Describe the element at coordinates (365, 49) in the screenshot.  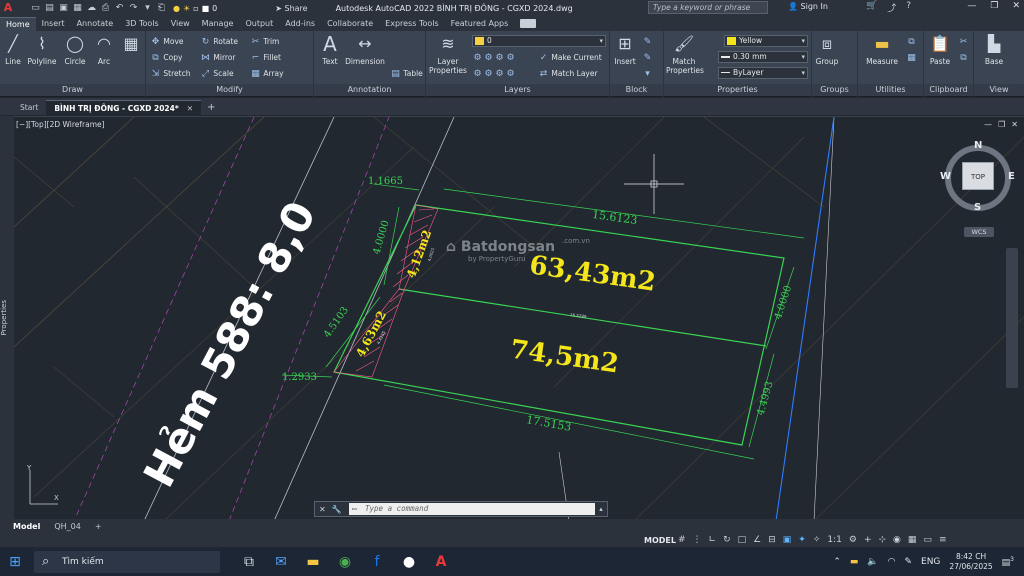
I see `dimension-button: ↔ Dimension` at that location.